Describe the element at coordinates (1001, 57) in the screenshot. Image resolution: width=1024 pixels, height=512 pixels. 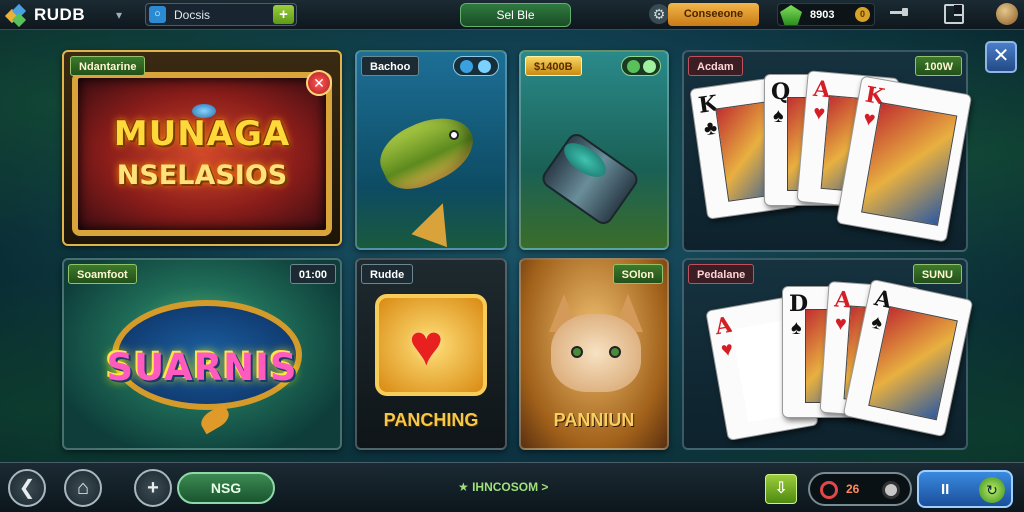
I see `close-button: ✕` at that location.